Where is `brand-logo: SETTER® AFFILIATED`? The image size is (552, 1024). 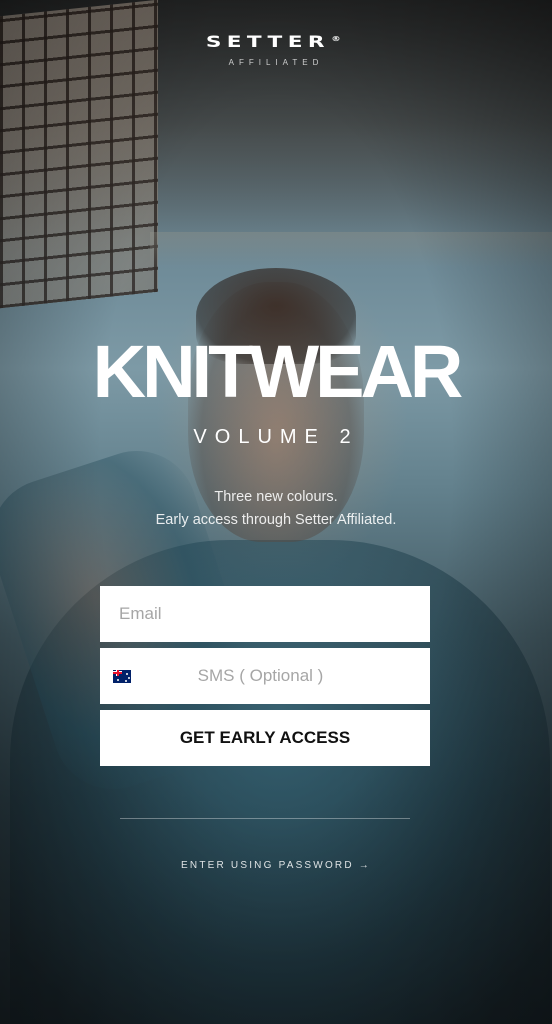 brand-logo: SETTER® AFFILIATED is located at coordinates (276, 49).